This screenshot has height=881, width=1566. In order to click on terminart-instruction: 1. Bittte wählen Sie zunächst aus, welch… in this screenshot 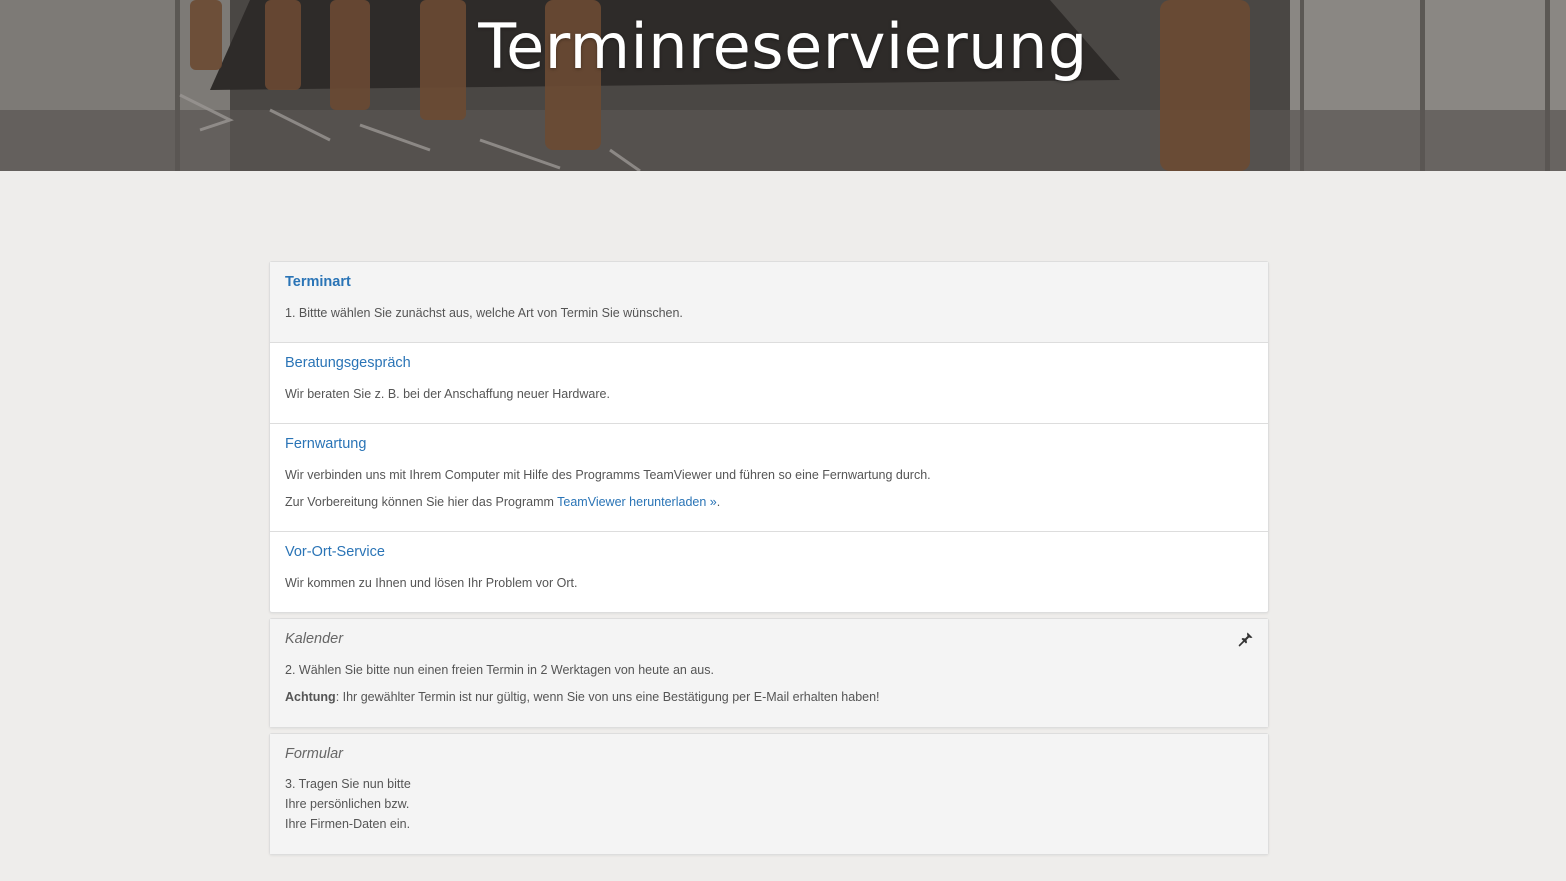, I will do `click(484, 313)`.